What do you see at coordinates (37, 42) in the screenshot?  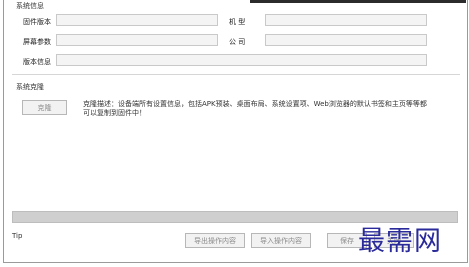 I see `screen-label: 屏幕参数` at bounding box center [37, 42].